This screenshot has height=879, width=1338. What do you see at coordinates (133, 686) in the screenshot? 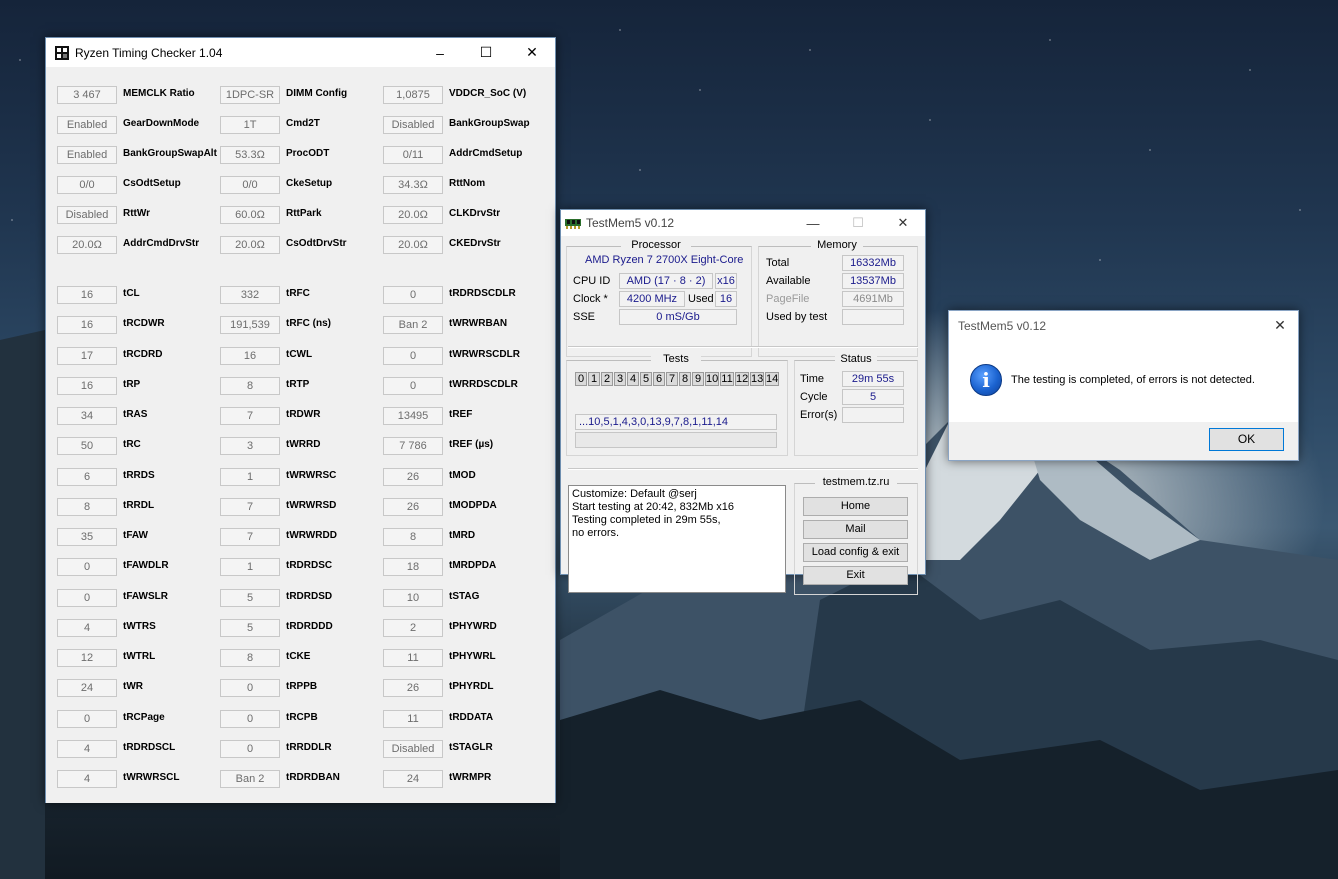
I see `timing-label: tWR` at bounding box center [133, 686].